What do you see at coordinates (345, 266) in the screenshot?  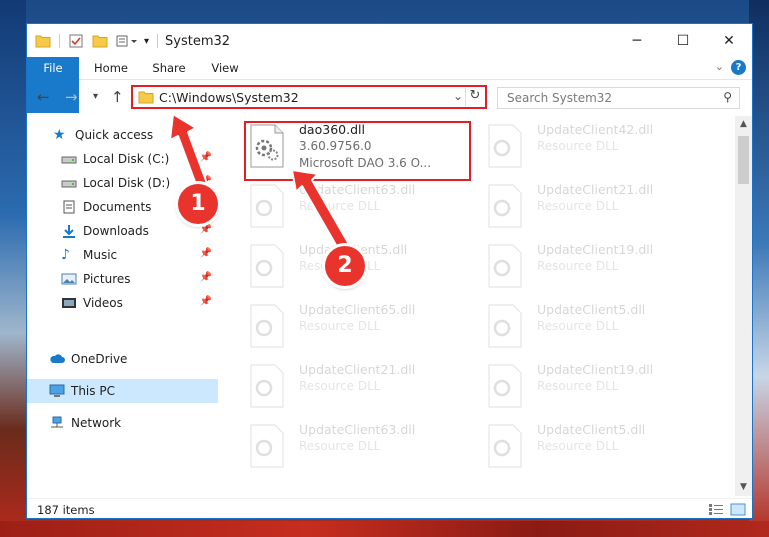 I see `step-marker-2: 2` at bounding box center [345, 266].